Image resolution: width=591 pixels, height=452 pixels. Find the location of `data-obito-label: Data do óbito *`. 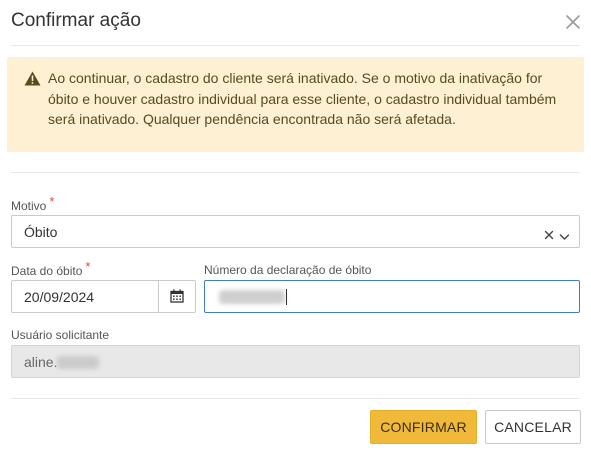

data-obito-label: Data do óbito * is located at coordinates (50, 268).